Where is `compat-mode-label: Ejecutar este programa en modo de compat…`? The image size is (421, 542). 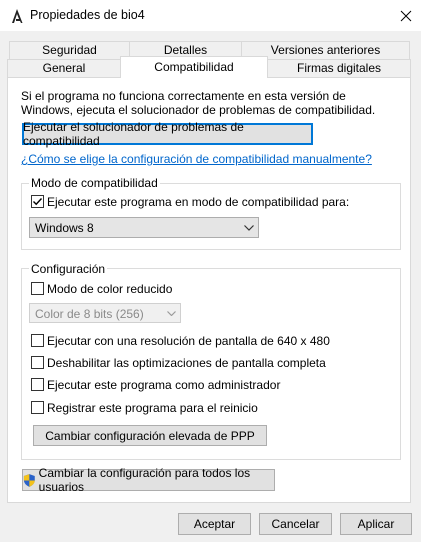 compat-mode-label: Ejecutar este programa en modo de compat… is located at coordinates (198, 202).